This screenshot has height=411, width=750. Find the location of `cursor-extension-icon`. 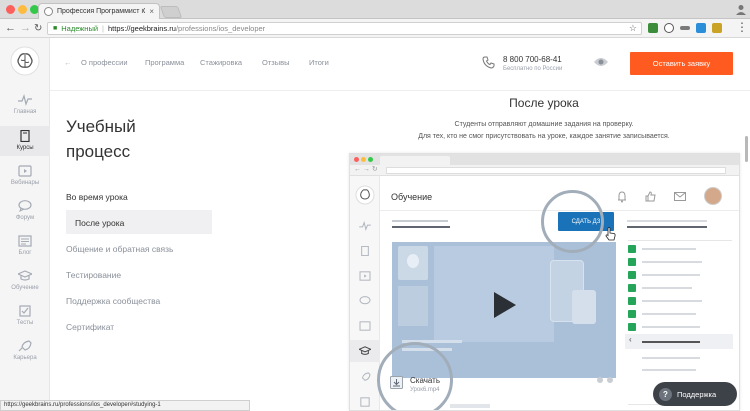

cursor-extension-icon is located at coordinates (701, 28).